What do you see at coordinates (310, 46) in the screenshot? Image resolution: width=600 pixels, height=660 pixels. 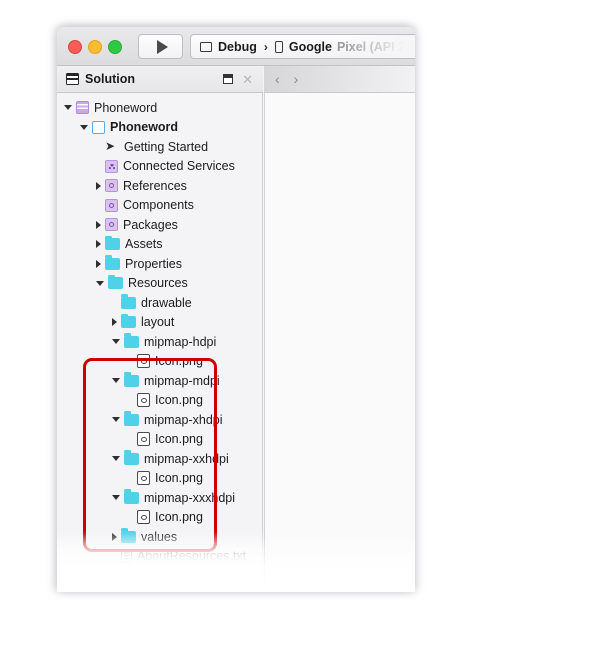 I see `device-label: Google` at bounding box center [310, 46].